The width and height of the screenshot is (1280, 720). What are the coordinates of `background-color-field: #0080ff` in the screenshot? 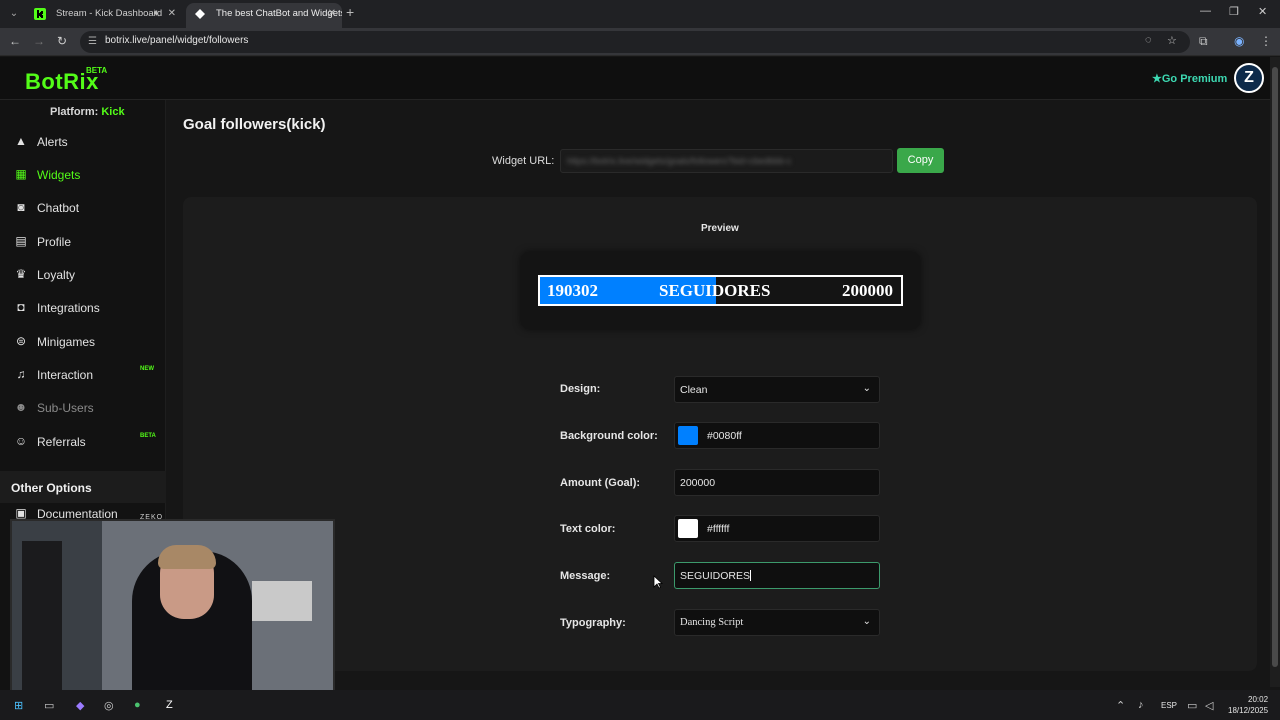 It's located at (777, 435).